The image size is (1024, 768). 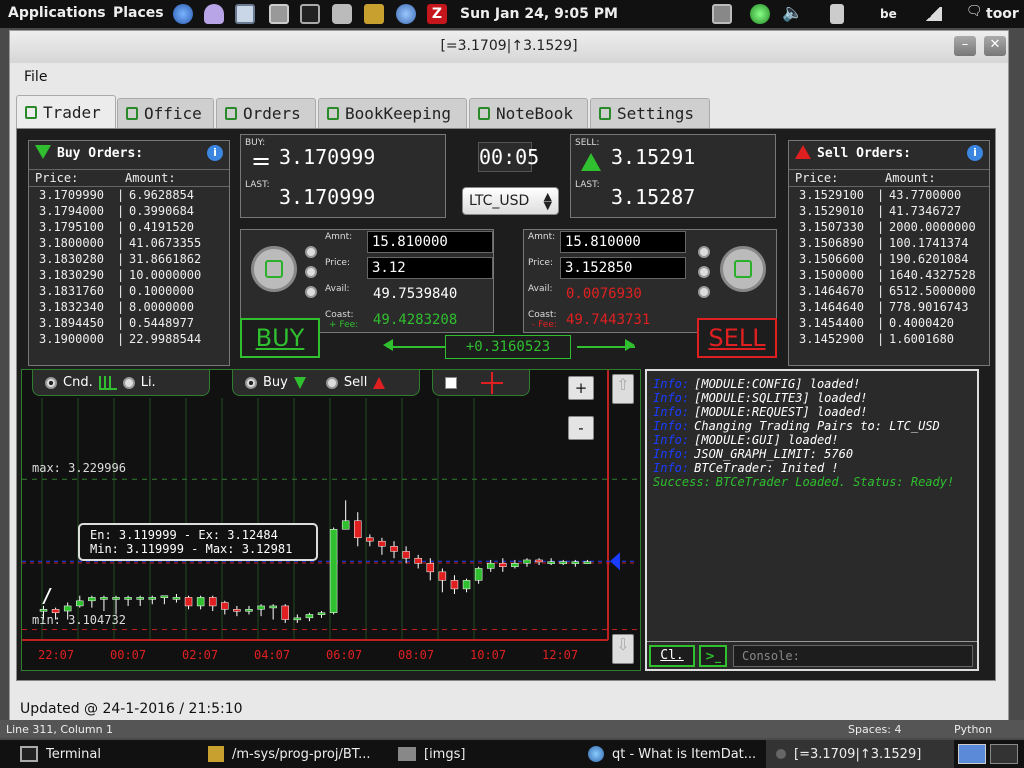 I want to click on order-row: 3.1500000 | 1640.4327528, so click(x=889, y=275).